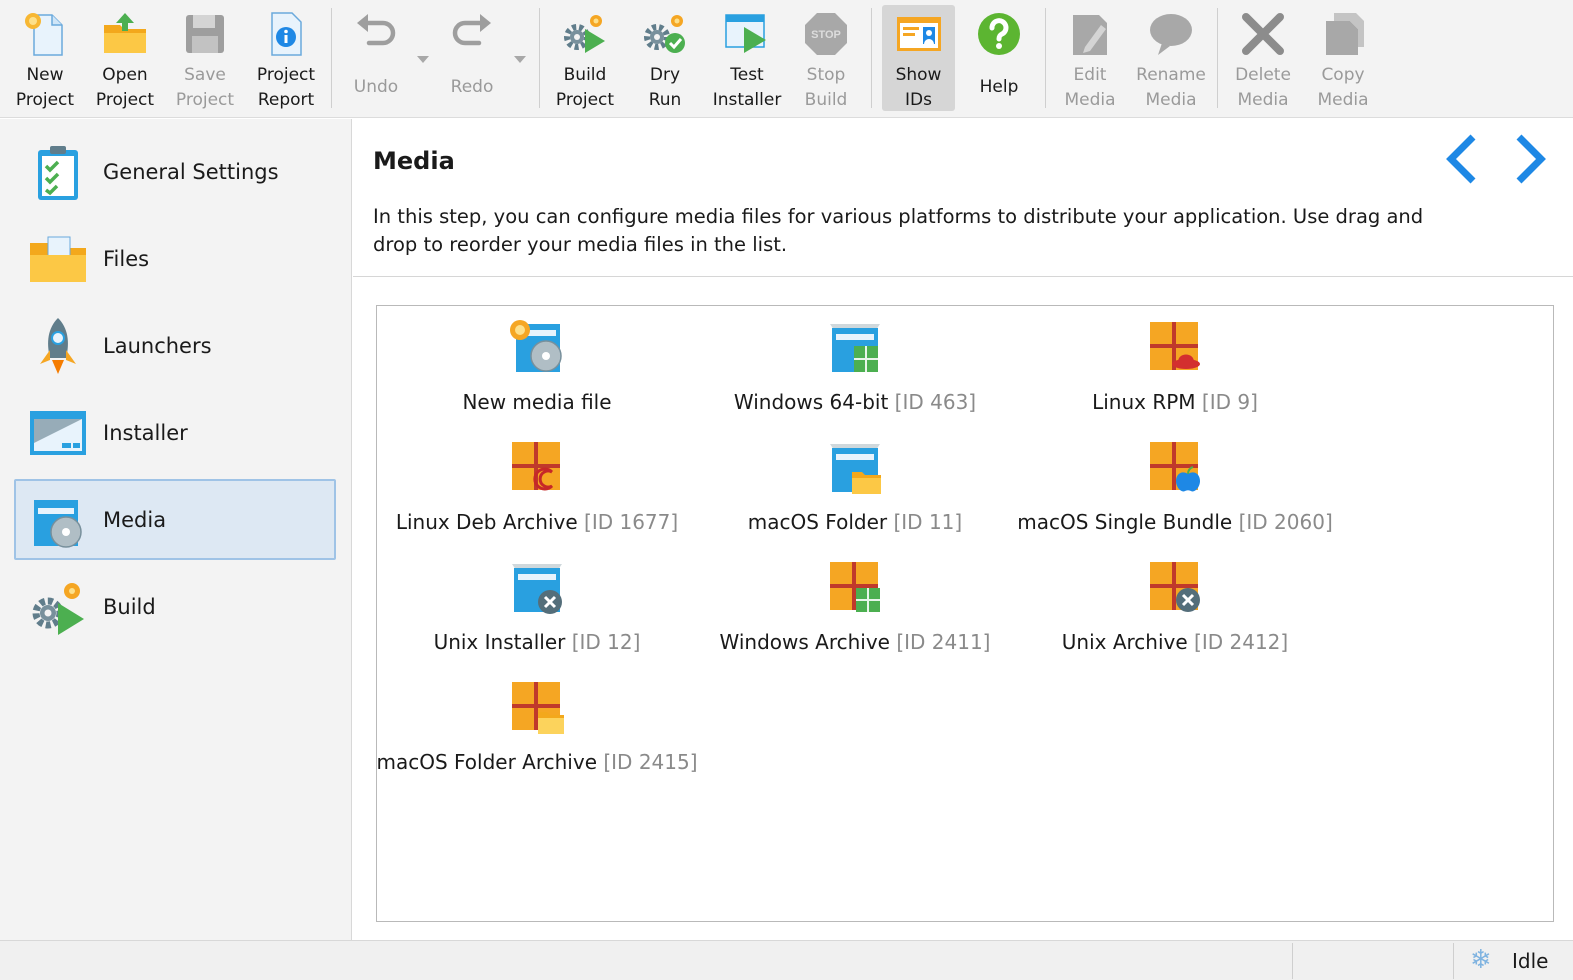 Image resolution: width=1573 pixels, height=980 pixels. Describe the element at coordinates (175, 258) in the screenshot. I see `sidebar-item-files: Files` at that location.